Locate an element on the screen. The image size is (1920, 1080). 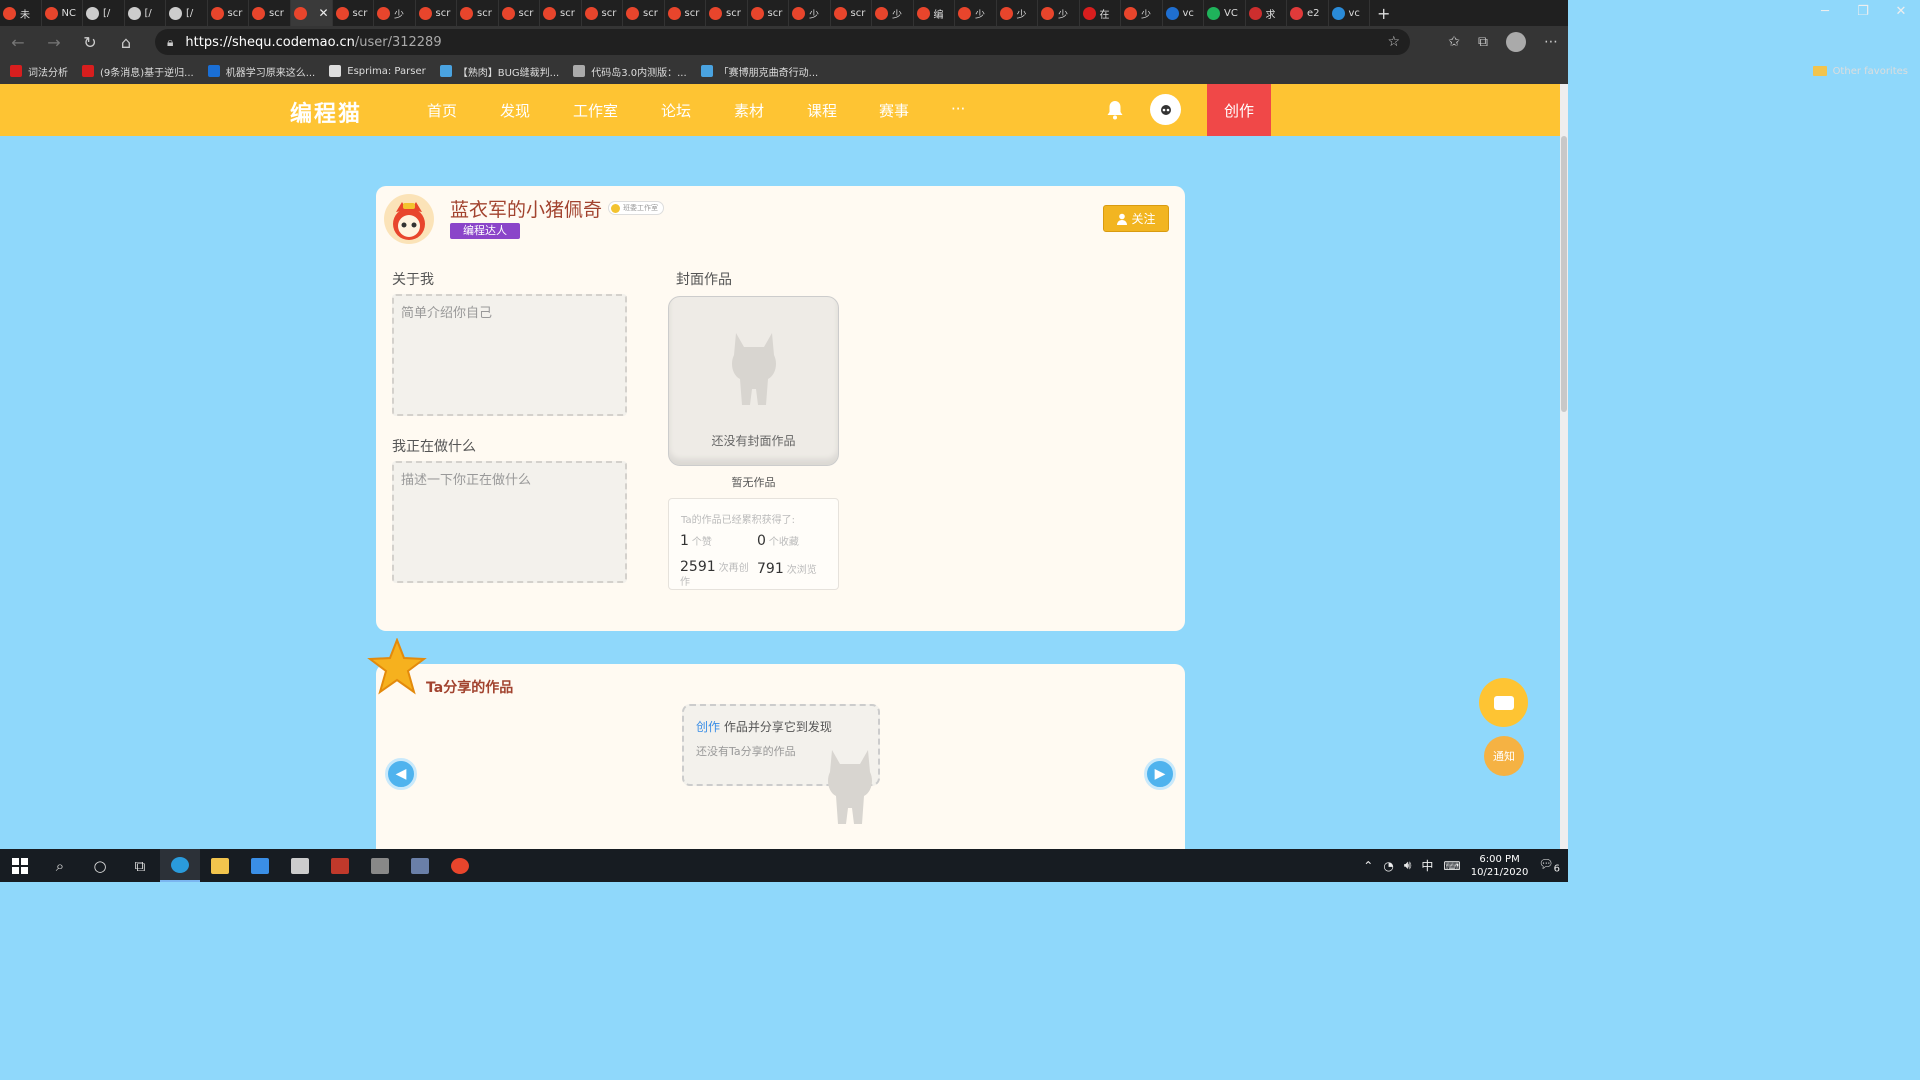
search-icon: ⌕ is located at coordinates (60, 865).